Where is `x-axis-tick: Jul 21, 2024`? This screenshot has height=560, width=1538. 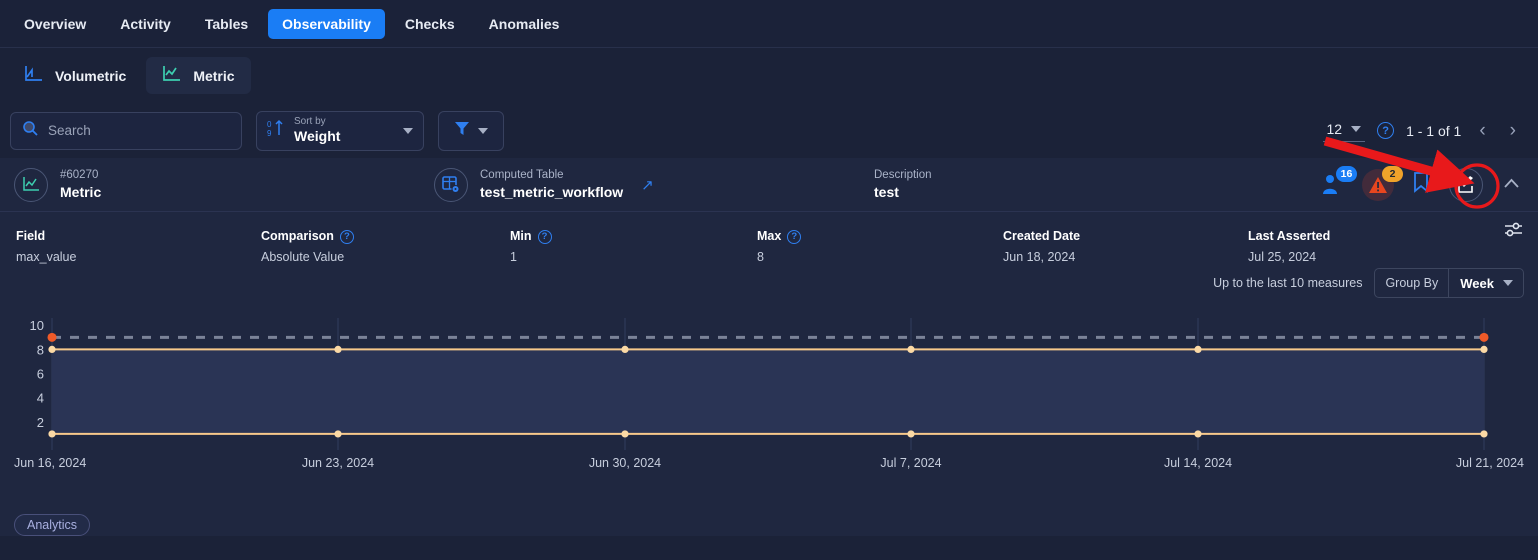 x-axis-tick: Jul 21, 2024 is located at coordinates (1489, 463).